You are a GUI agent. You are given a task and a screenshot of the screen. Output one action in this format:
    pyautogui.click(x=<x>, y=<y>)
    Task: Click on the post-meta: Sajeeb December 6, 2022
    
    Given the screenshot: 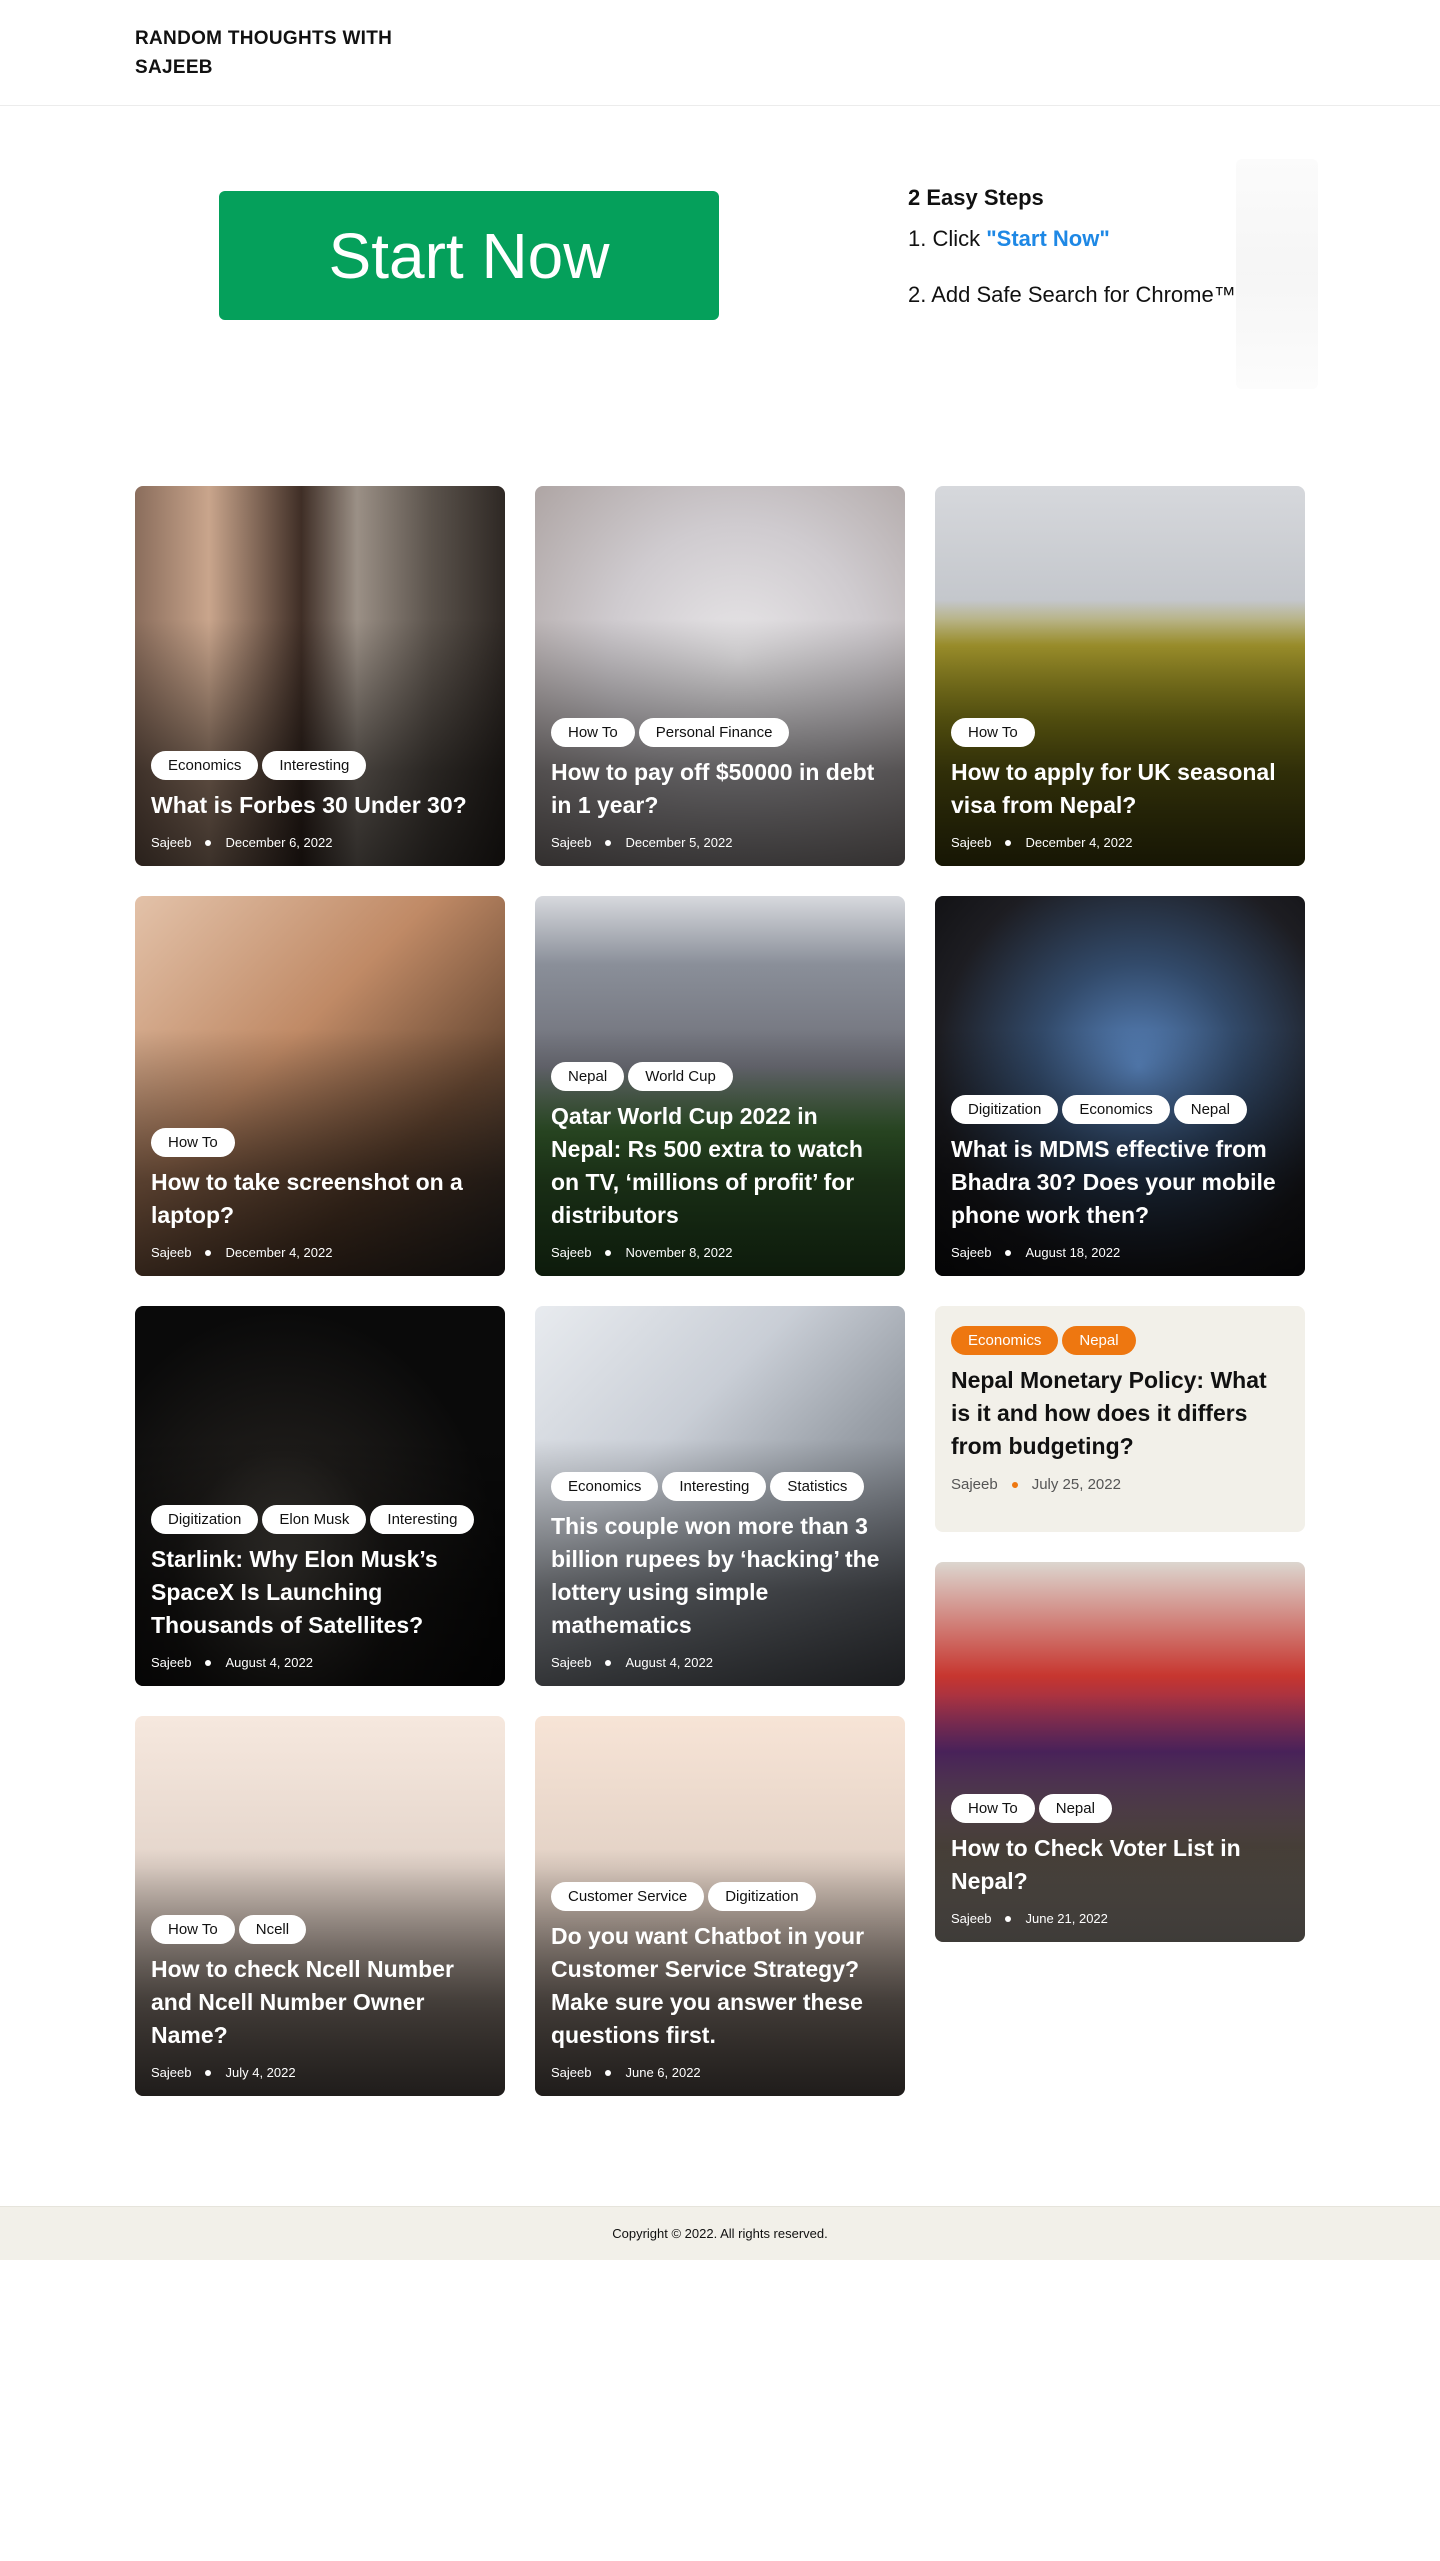 What is the action you would take?
    pyautogui.click(x=320, y=842)
    